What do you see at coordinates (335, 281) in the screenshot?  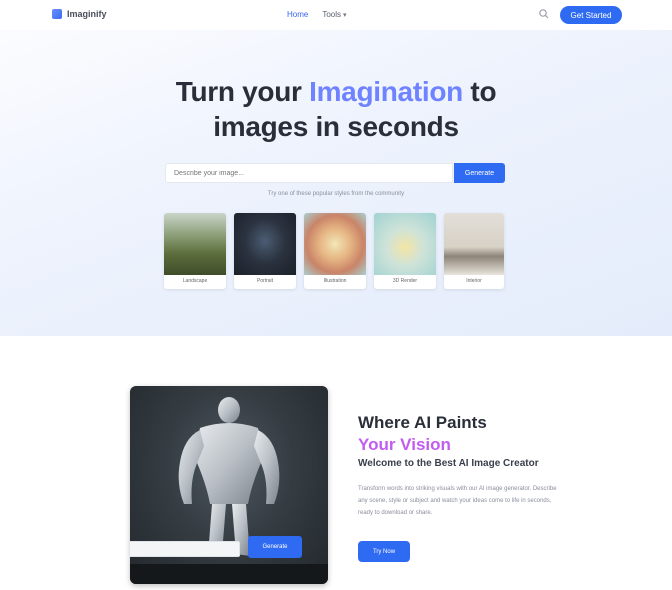 I see `gallery-card-label: Illustration` at bounding box center [335, 281].